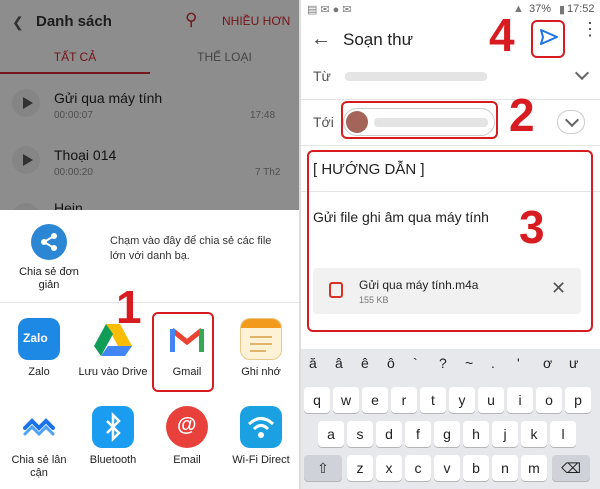 This screenshot has height=489, width=600. Describe the element at coordinates (49, 278) in the screenshot. I see `easy-share-label: Chia sẻ đơn giản` at that location.